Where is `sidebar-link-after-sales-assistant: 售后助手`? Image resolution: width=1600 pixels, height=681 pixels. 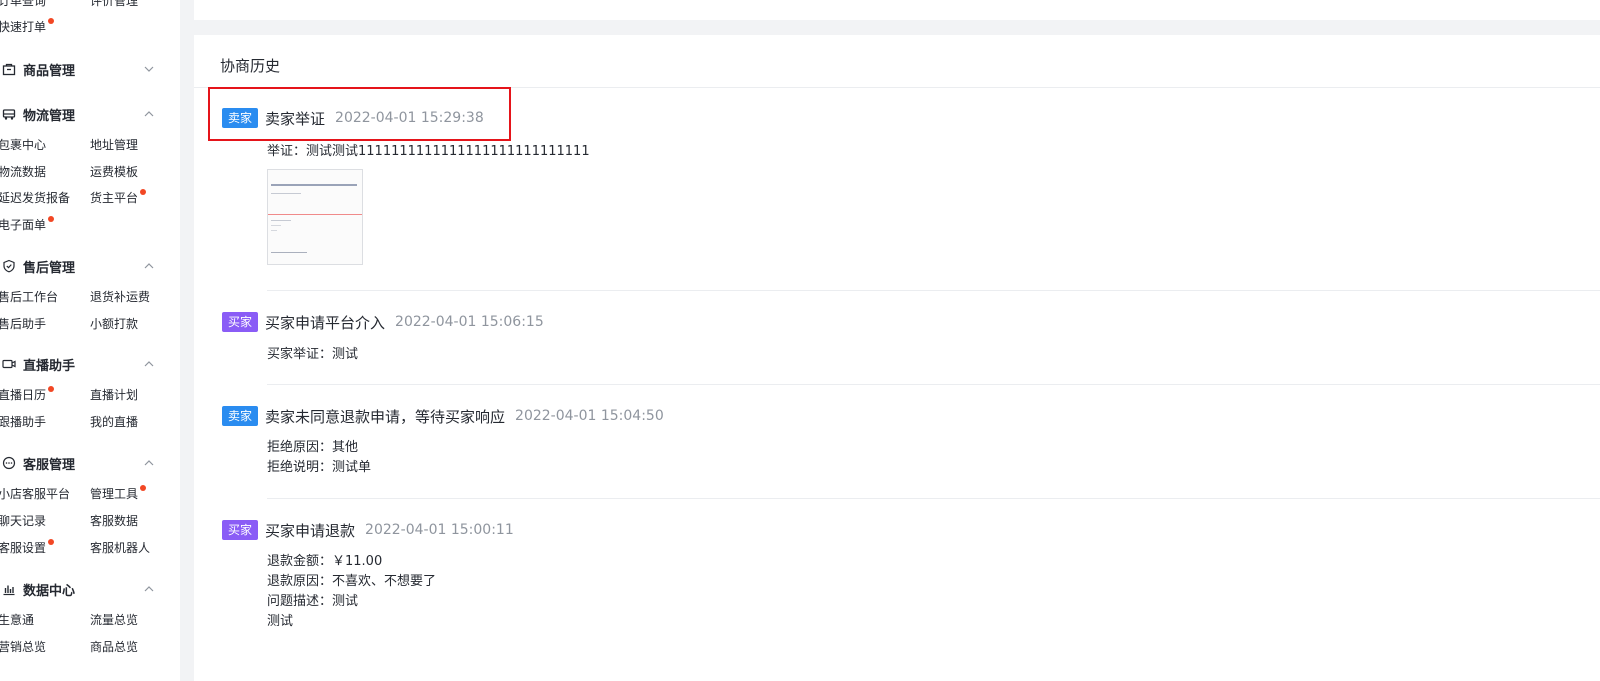
sidebar-link-after-sales-assistant: 售后助手 is located at coordinates (23, 324).